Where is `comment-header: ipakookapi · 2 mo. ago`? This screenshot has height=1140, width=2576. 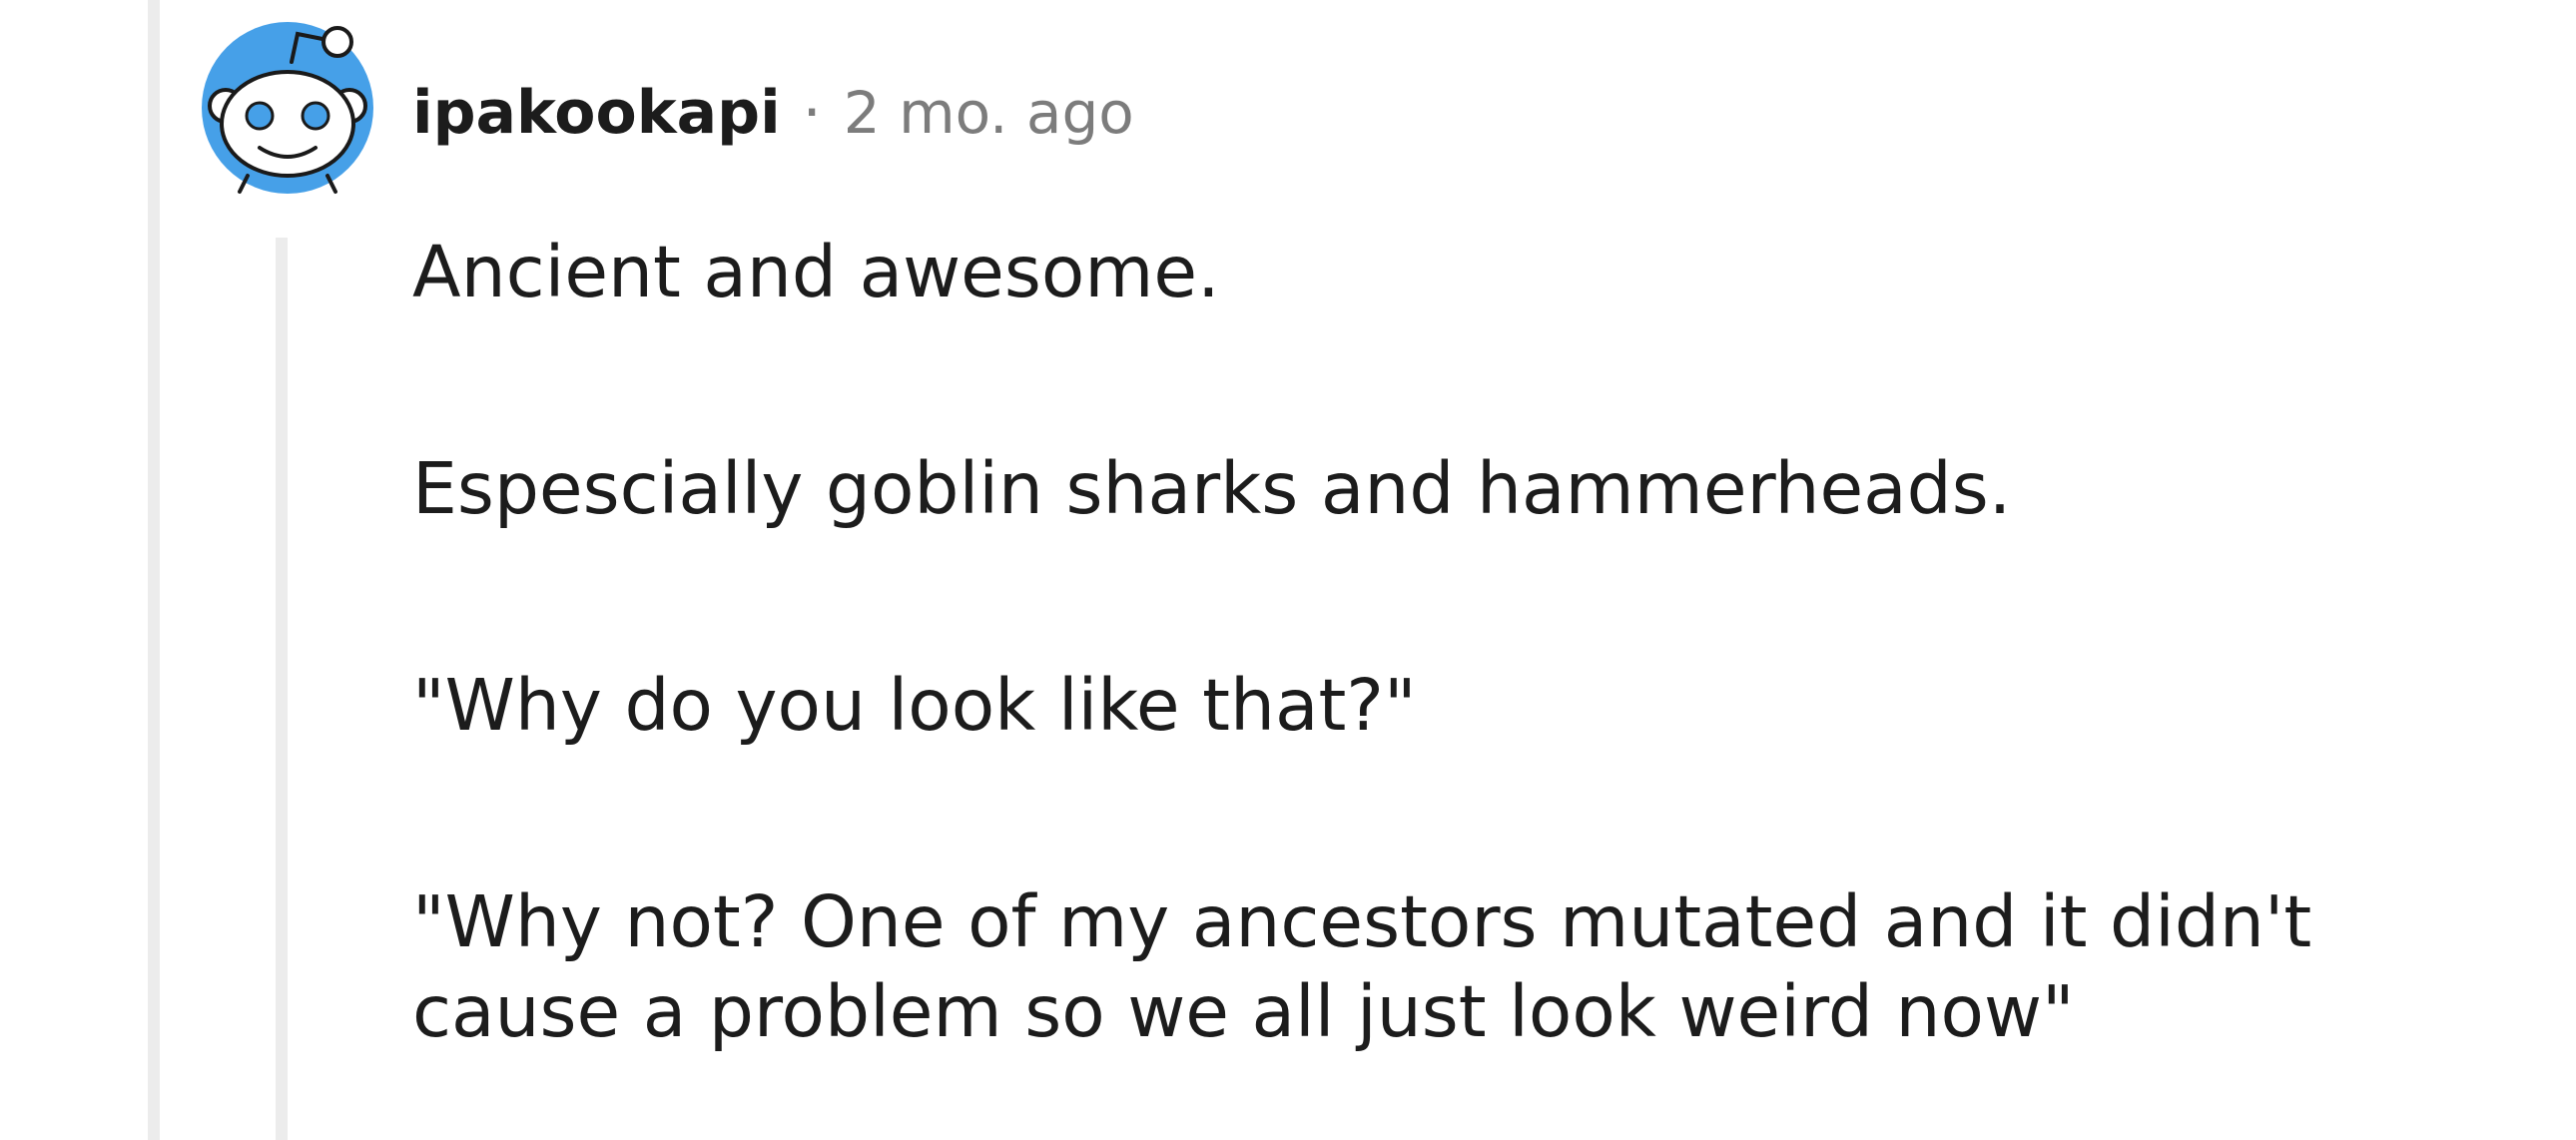 comment-header: ipakookapi · 2 mo. ago is located at coordinates (773, 113).